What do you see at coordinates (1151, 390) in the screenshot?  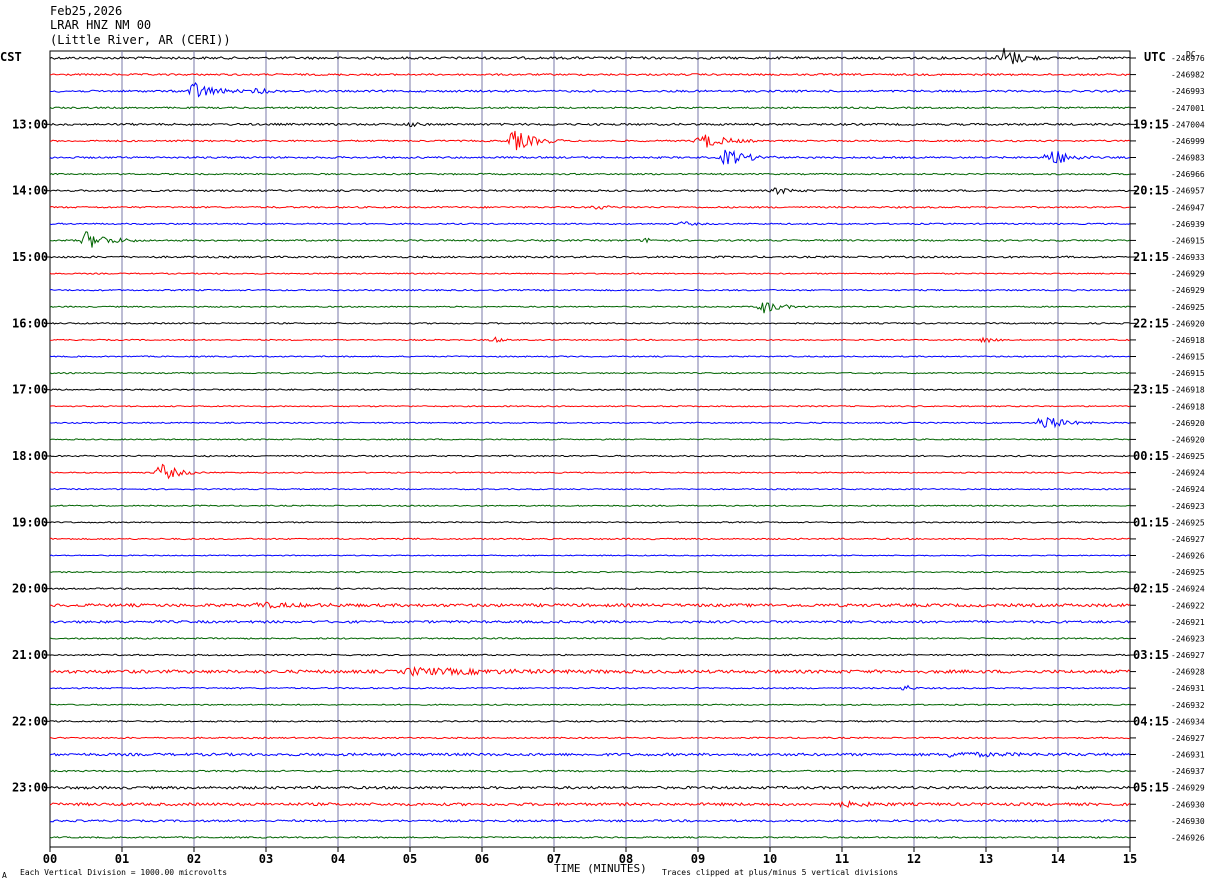 I see `right-hour-label: 23:15` at bounding box center [1151, 390].